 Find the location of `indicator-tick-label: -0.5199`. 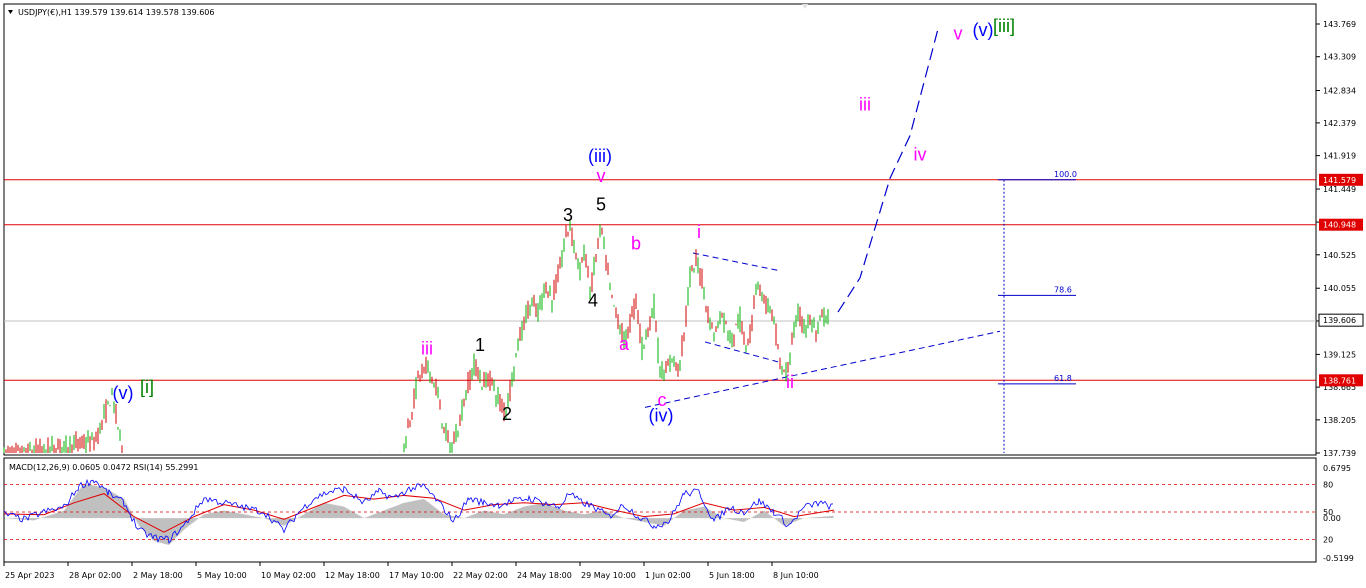

indicator-tick-label: -0.5199 is located at coordinates (1338, 558).